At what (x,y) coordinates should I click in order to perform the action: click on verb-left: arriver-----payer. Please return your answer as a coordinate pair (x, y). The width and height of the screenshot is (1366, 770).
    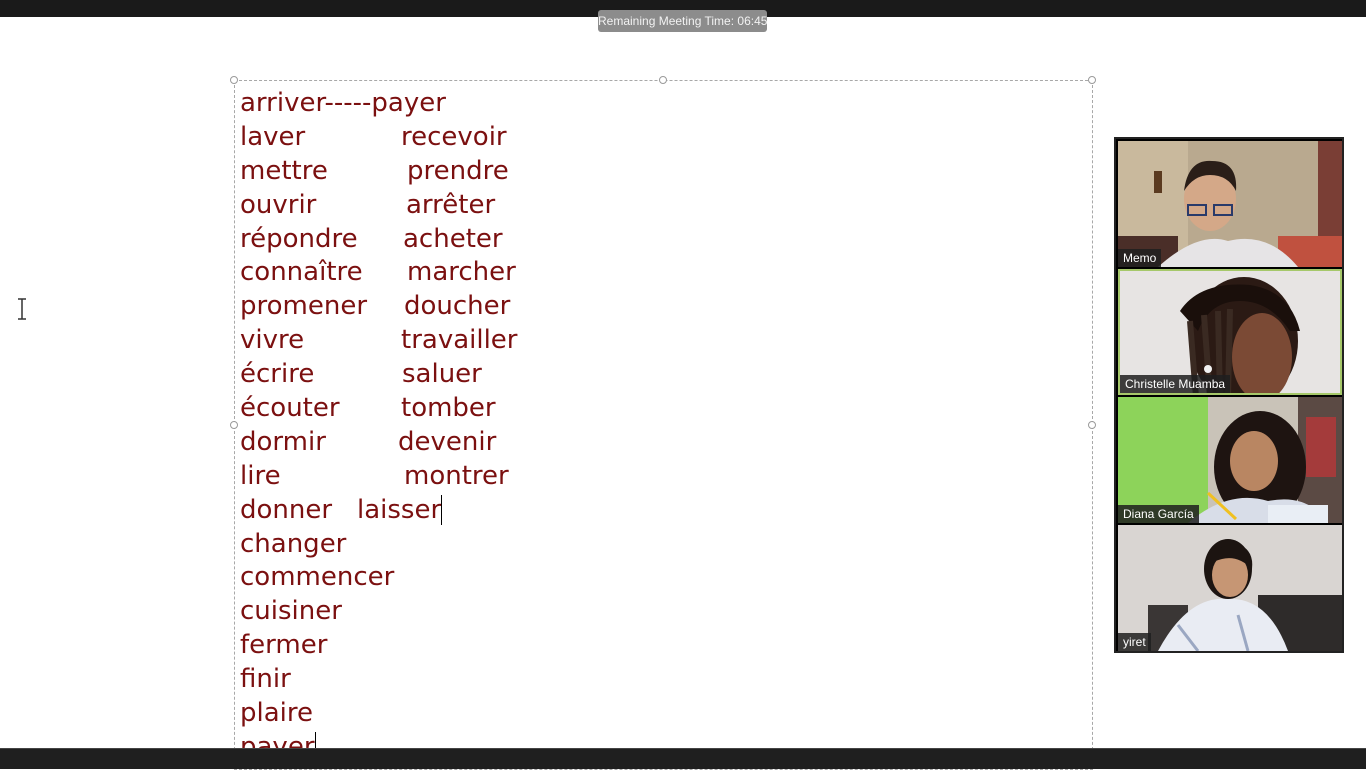
    Looking at the image, I should click on (343, 103).